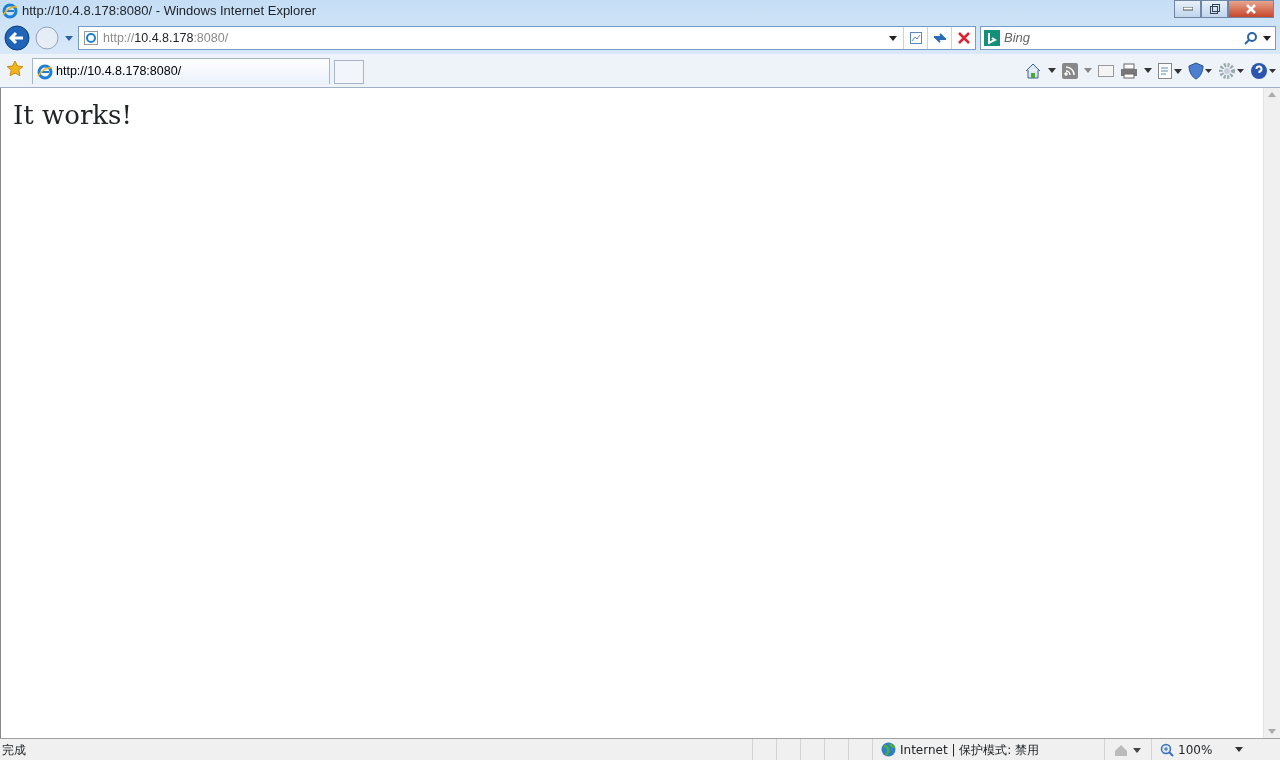  I want to click on zoom-button: 100%, so click(1201, 749).